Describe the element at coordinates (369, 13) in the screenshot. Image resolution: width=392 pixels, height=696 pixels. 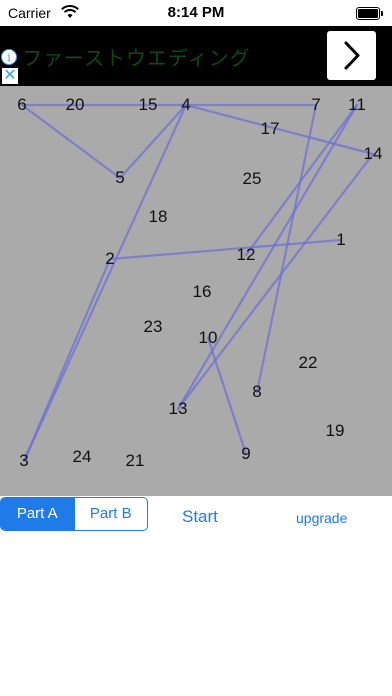
I see `battery-icon` at that location.